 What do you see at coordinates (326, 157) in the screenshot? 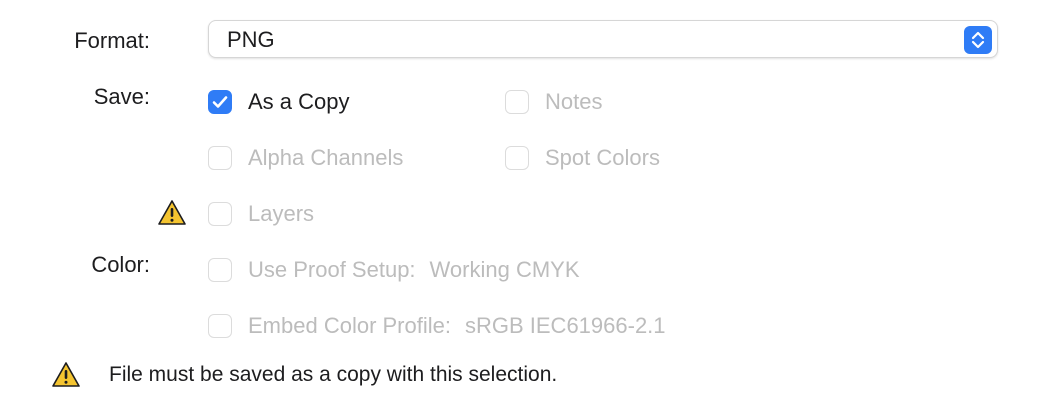
I see `alpha-channels-label: Alpha Channels` at bounding box center [326, 157].